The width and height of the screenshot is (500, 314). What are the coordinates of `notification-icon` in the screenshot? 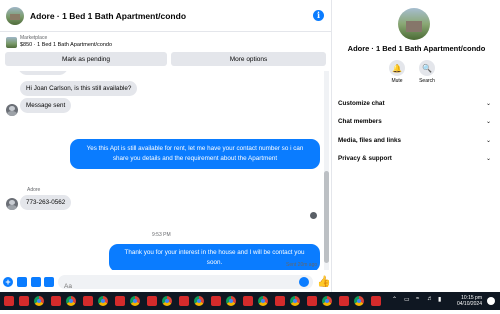 It's located at (491, 301).